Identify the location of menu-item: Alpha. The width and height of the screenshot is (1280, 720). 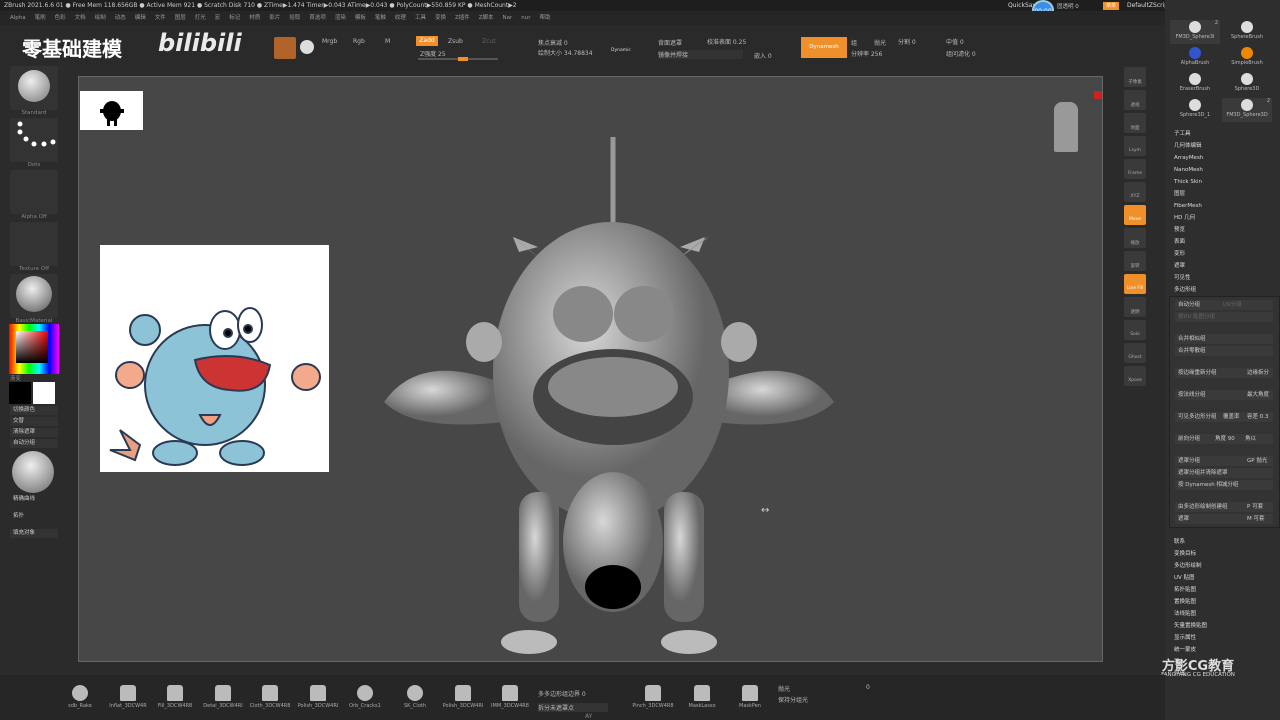
(18, 18).